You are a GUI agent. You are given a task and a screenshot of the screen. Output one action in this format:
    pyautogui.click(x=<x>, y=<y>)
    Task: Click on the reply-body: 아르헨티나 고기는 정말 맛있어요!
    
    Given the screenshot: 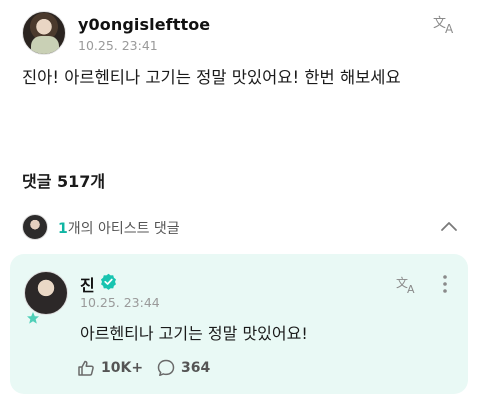 What is the action you would take?
    pyautogui.click(x=194, y=333)
    